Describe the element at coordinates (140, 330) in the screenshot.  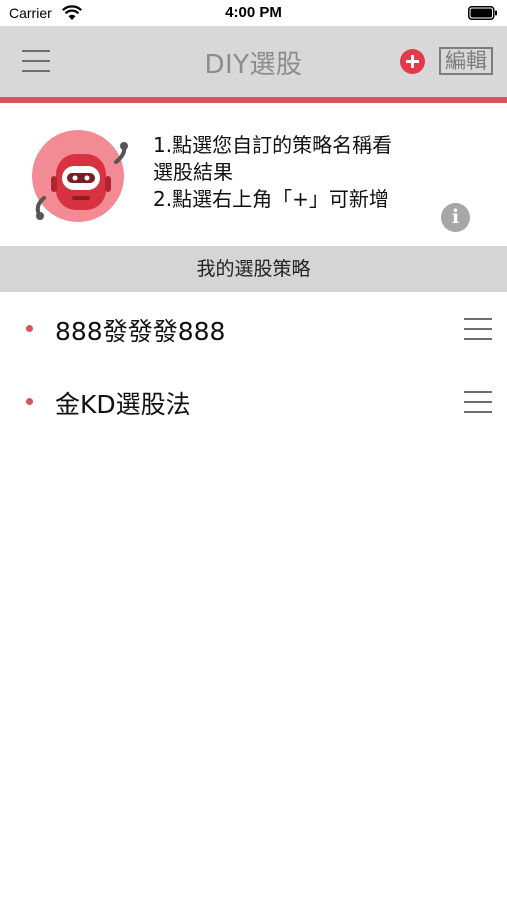
I see `strategy-name: 888發發發888` at that location.